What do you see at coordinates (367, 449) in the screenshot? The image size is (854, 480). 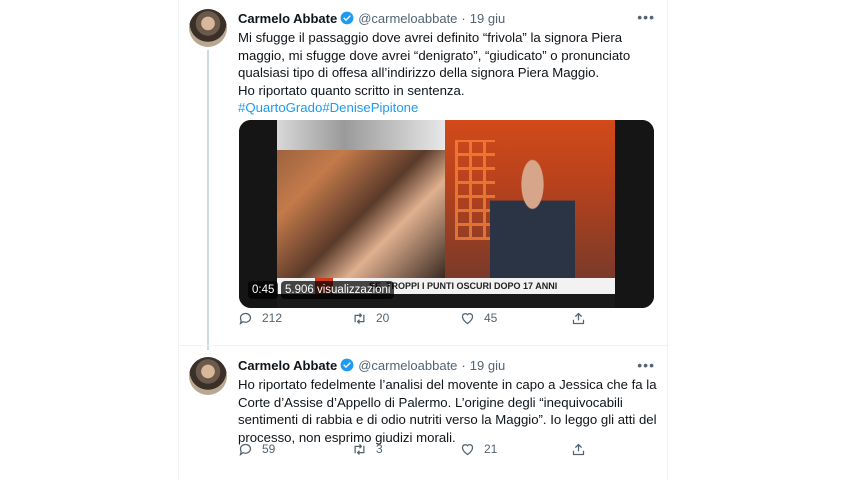 I see `retweet-button: 3` at bounding box center [367, 449].